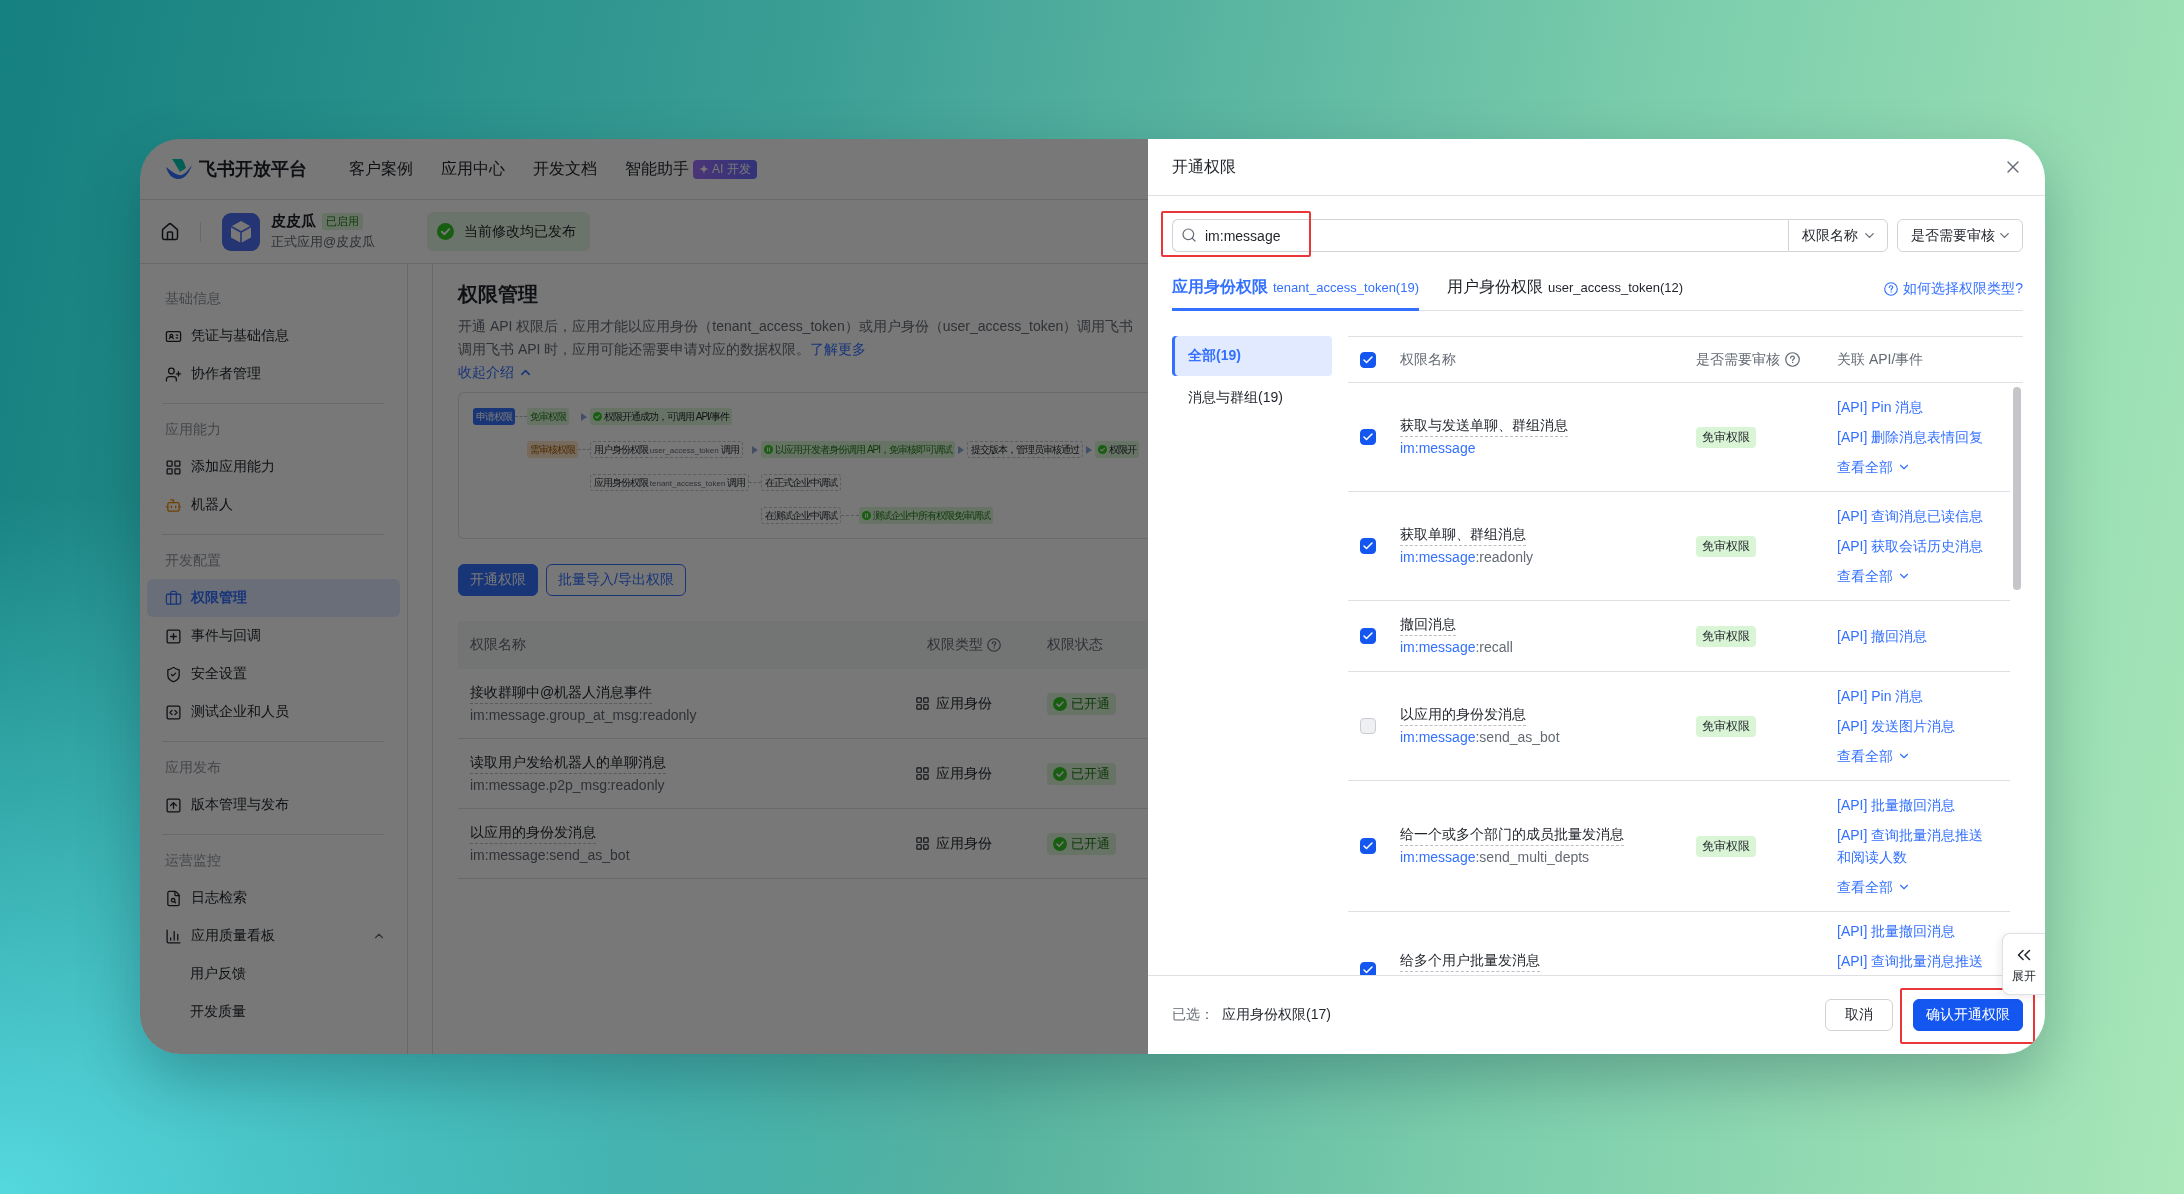 Image resolution: width=2184 pixels, height=1194 pixels. Describe the element at coordinates (381, 169) in the screenshot. I see `nav-link: 客户案例` at that location.